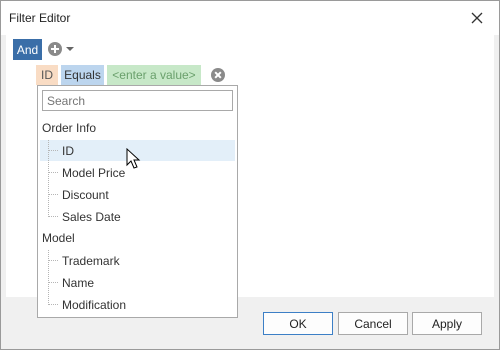  I want to click on tree-item-discount: Discount, so click(137, 194).